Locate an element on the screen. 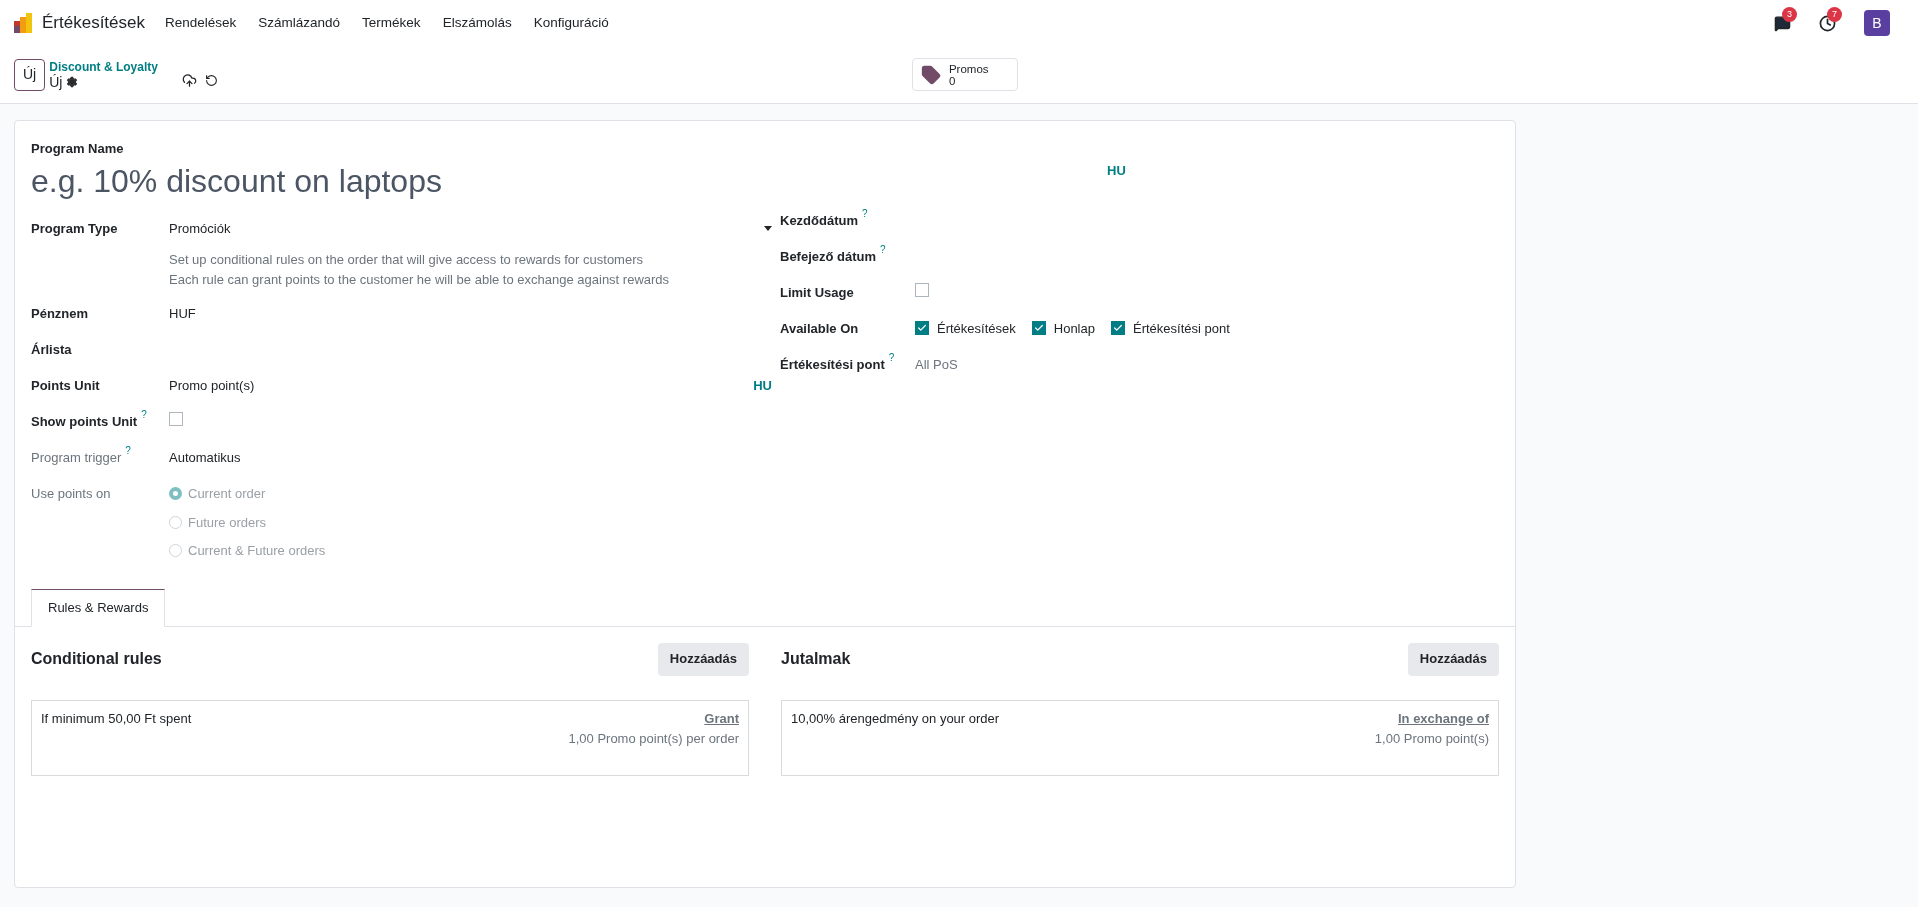 Image resolution: width=1918 pixels, height=907 pixels. field-label: Értékesítési pont is located at coordinates (832, 364).